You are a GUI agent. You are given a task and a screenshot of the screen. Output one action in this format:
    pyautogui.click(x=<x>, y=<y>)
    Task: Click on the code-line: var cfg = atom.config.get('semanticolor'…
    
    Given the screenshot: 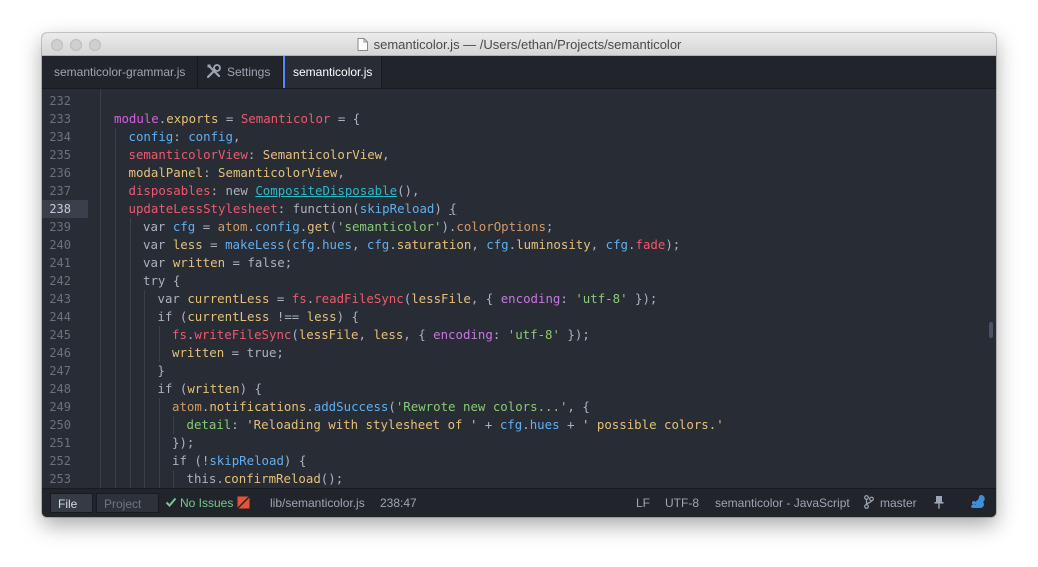 What is the action you would take?
    pyautogui.click(x=519, y=227)
    